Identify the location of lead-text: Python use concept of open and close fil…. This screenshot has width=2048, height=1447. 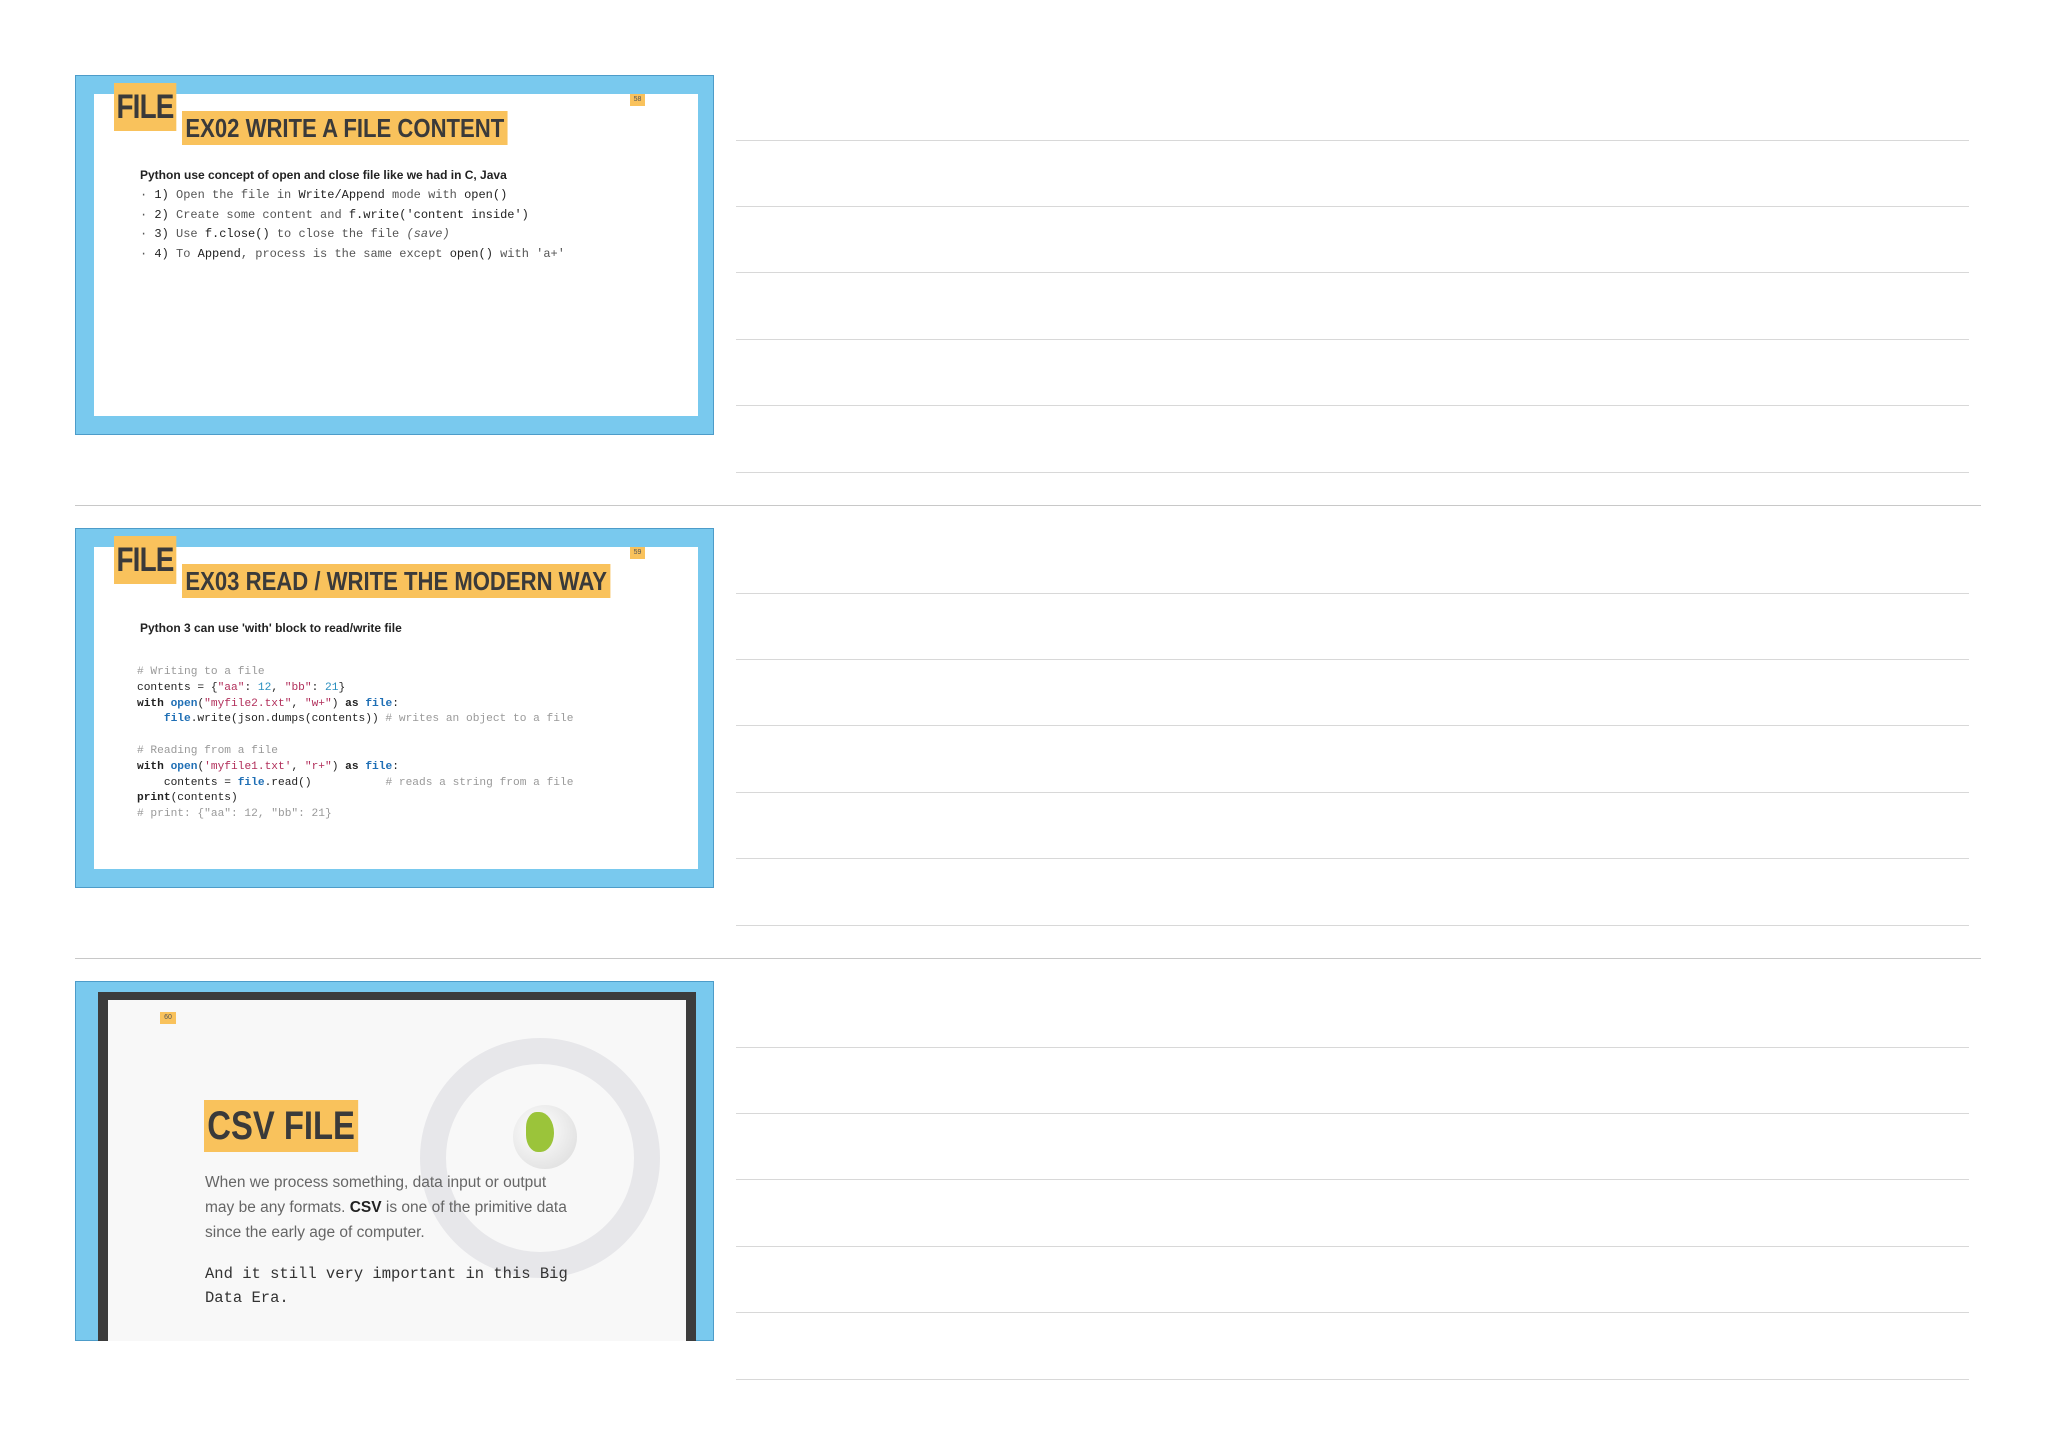
(323, 175).